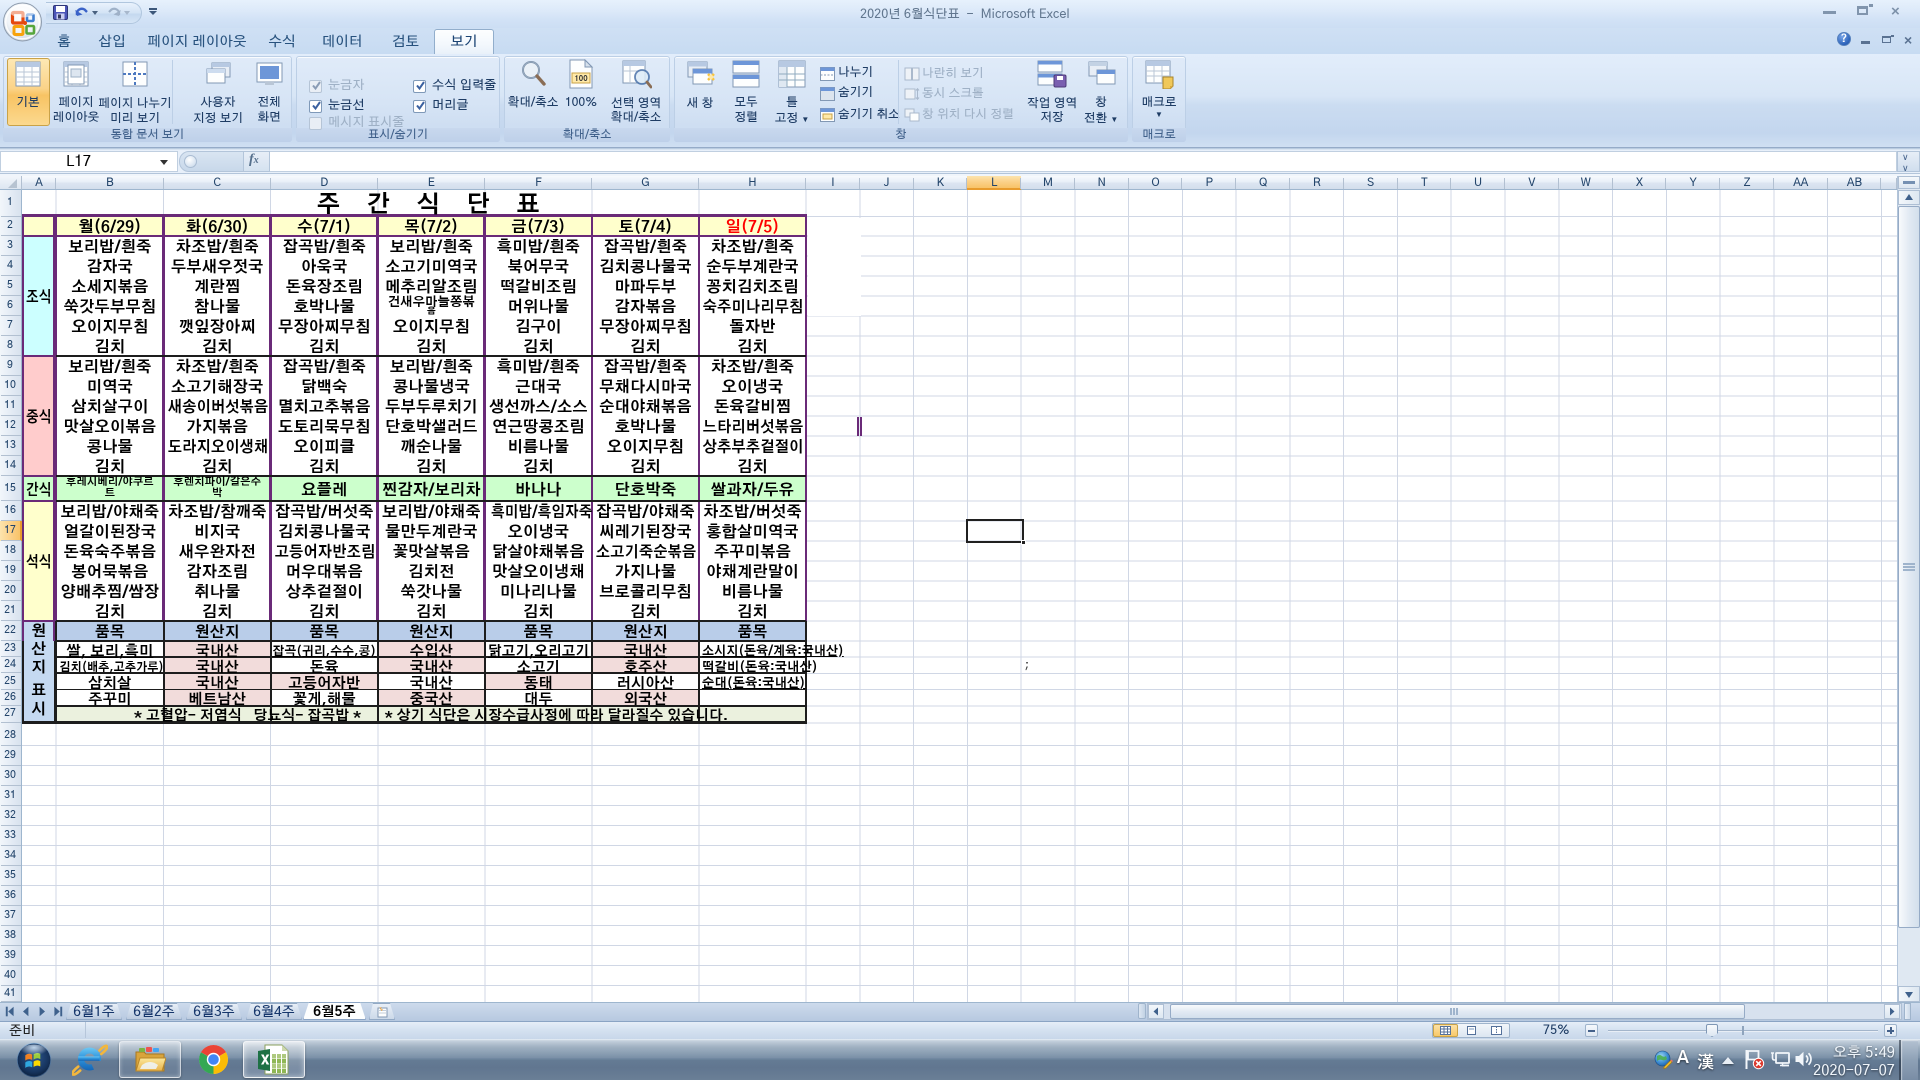  I want to click on svg-text: 100, so click(581, 79).